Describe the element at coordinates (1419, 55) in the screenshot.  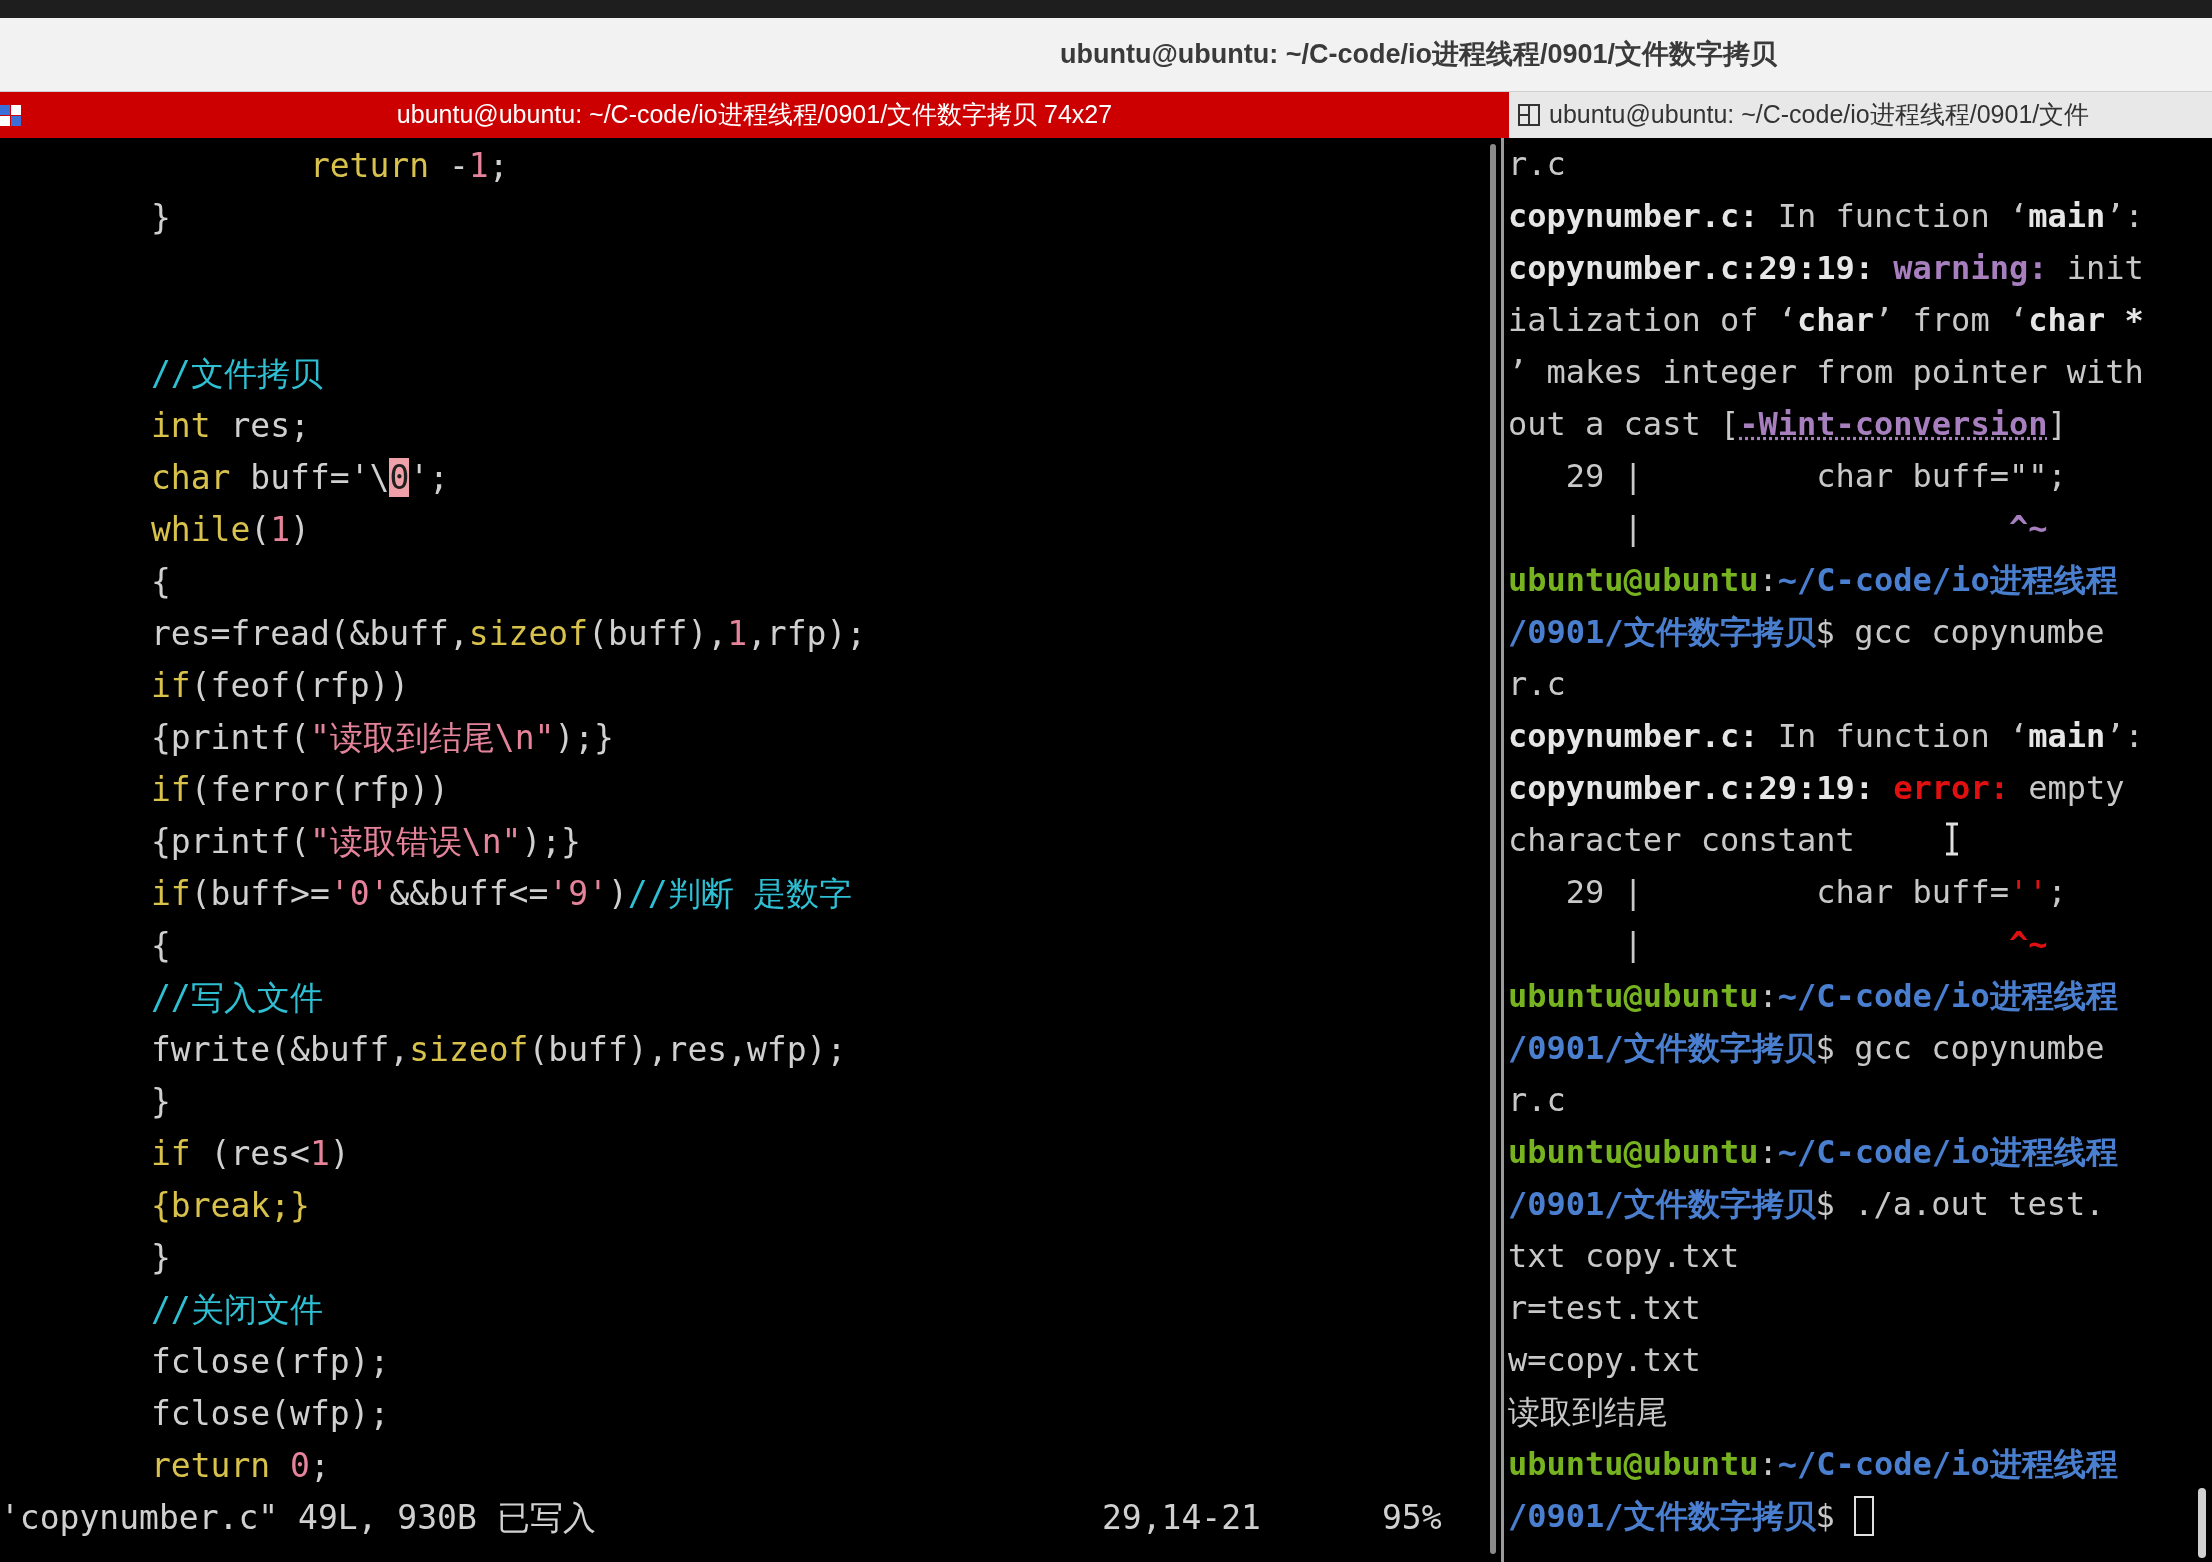
I see `window-title: ubuntu@ubuntu: ~/C-code/io进程线程/0901/文件数字拷贝` at that location.